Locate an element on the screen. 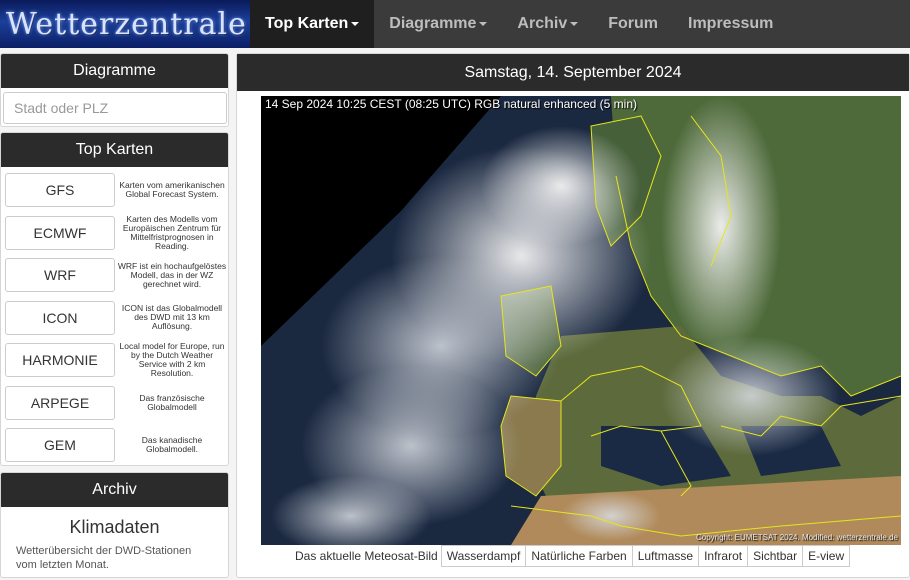 This screenshot has height=580, width=910. model-row-gem: GEM Das kanadische Globalmodell. is located at coordinates (114, 445).